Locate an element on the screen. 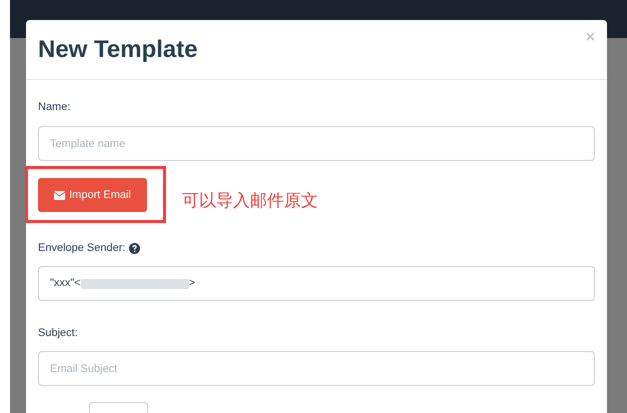  import-email-button: Import Email is located at coordinates (92, 195).